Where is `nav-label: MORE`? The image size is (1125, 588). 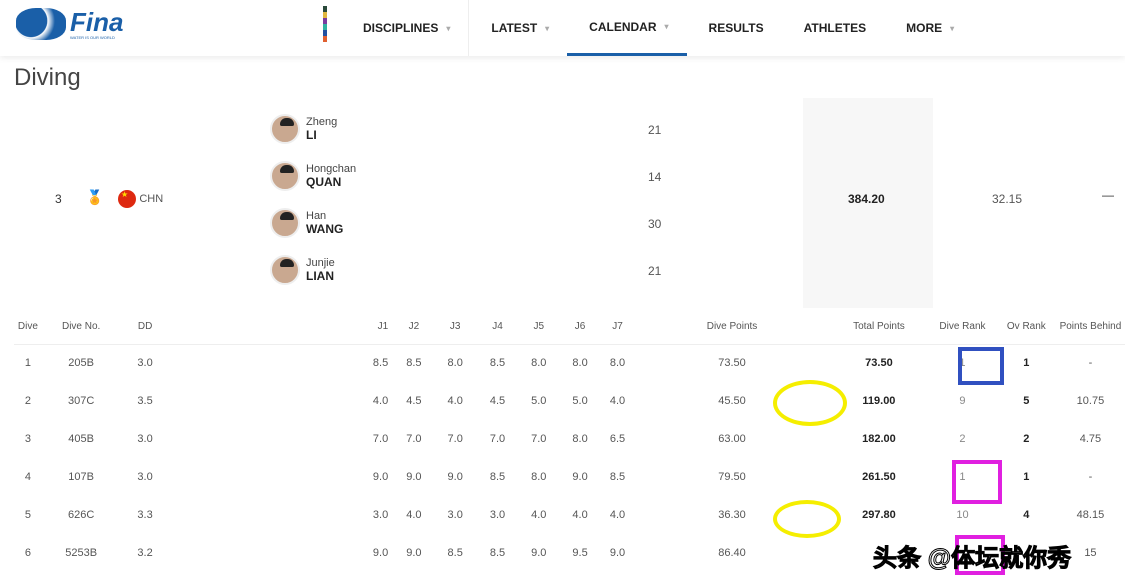 nav-label: MORE is located at coordinates (924, 28).